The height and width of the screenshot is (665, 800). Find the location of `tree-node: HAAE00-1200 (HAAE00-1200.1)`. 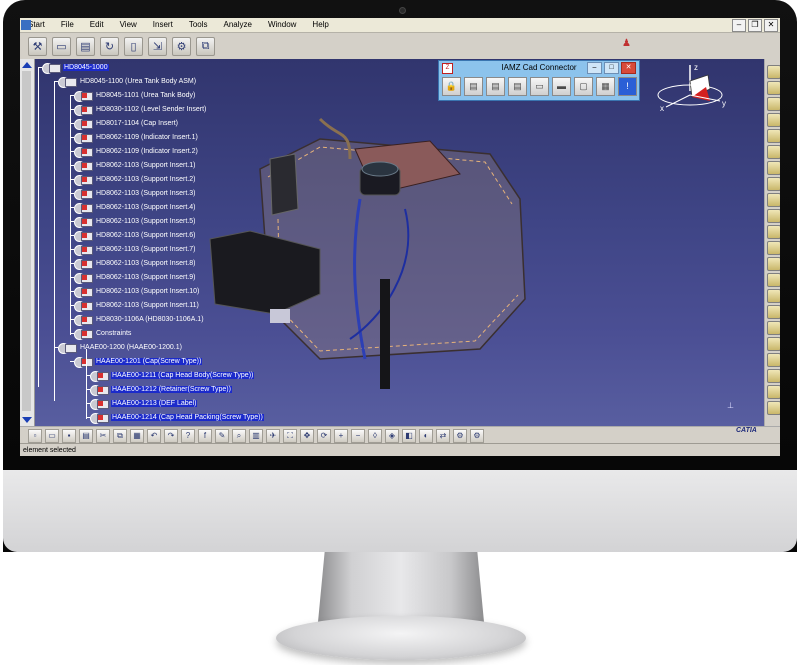

tree-node: HAAE00-1200 (HAAE00-1200.1) is located at coordinates (120, 347).